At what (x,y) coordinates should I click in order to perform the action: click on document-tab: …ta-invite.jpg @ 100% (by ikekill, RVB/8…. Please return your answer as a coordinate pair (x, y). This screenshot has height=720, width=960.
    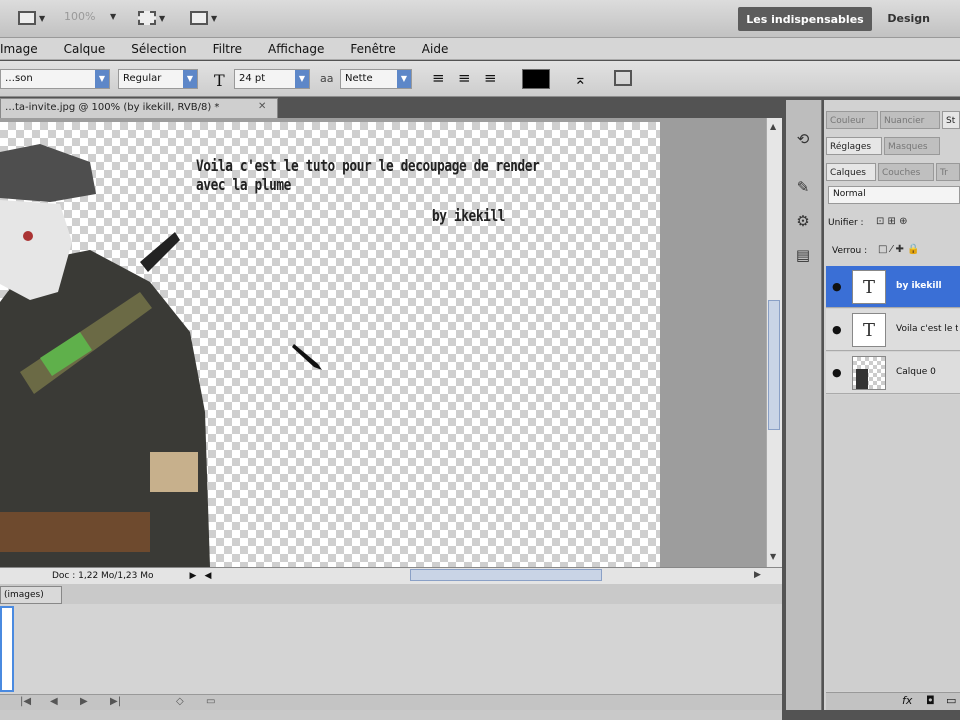
    Looking at the image, I should click on (139, 108).